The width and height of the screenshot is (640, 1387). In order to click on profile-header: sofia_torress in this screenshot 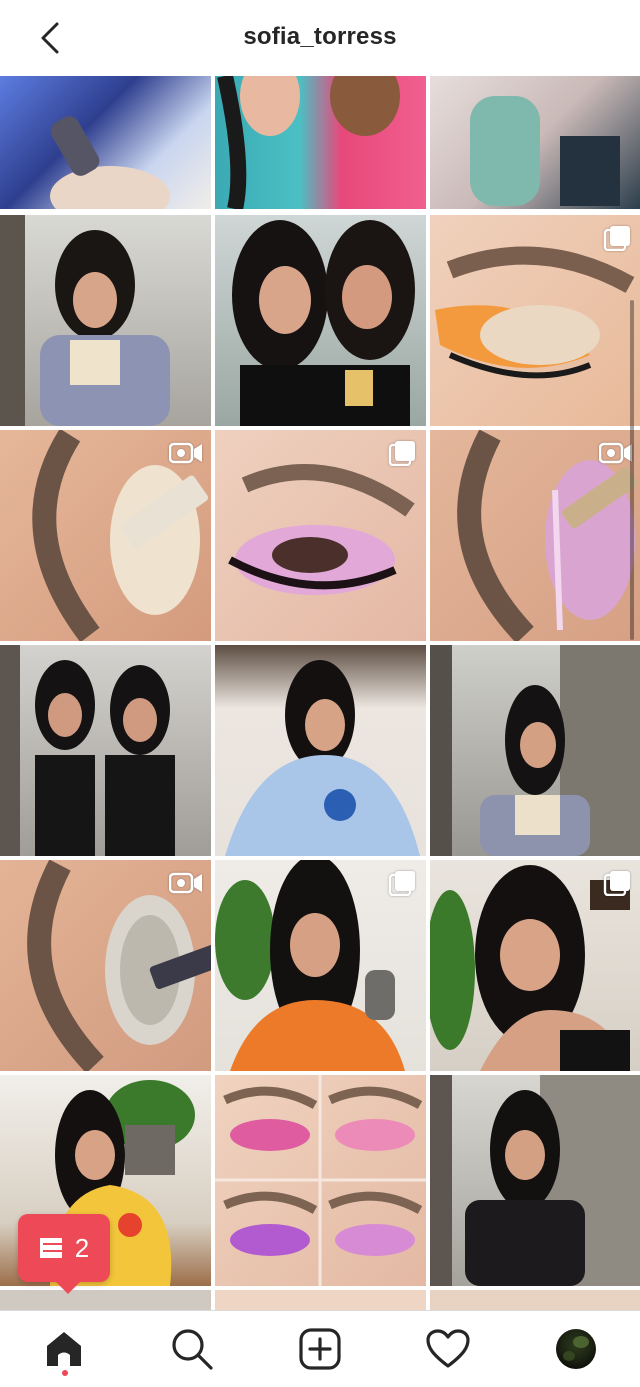, I will do `click(320, 37)`.